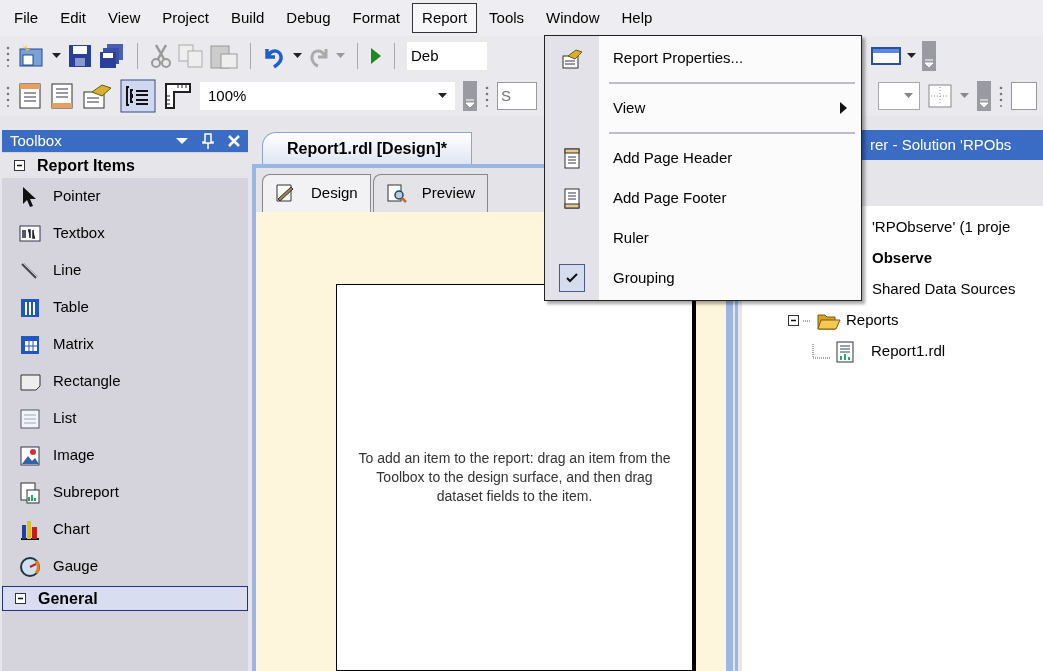  What do you see at coordinates (30, 418) in the screenshot?
I see `list-icon` at bounding box center [30, 418].